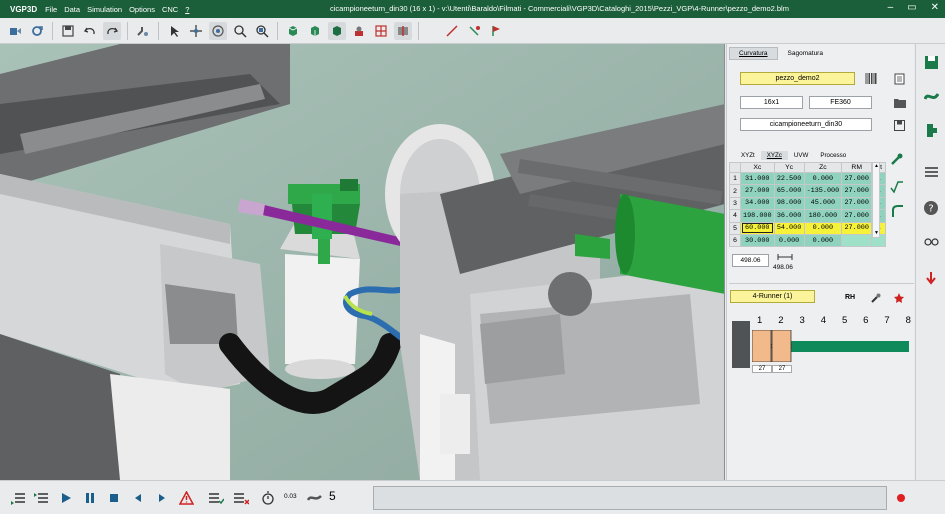 This screenshot has height=514, width=945. Describe the element at coordinates (899, 78) in the screenshot. I see `document-icon` at that location.